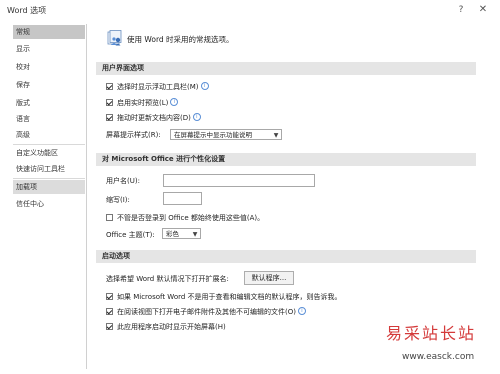 The height and width of the screenshot is (374, 500). I want to click on sidebar-item-add-ins: 加载项, so click(49, 187).